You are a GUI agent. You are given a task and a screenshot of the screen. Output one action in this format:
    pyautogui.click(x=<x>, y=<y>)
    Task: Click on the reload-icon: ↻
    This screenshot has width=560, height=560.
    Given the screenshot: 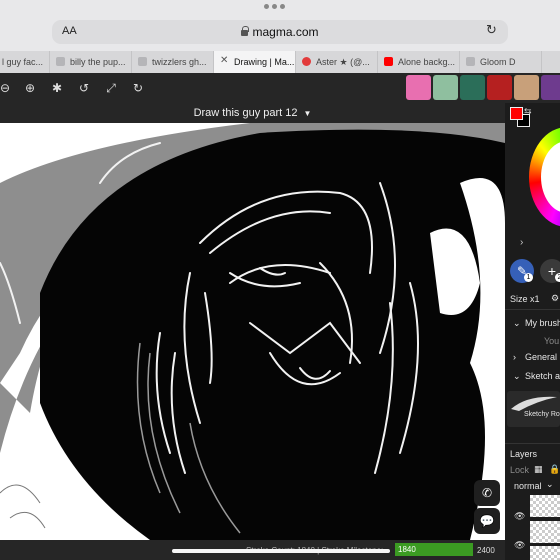 What is the action you would take?
    pyautogui.click(x=493, y=30)
    